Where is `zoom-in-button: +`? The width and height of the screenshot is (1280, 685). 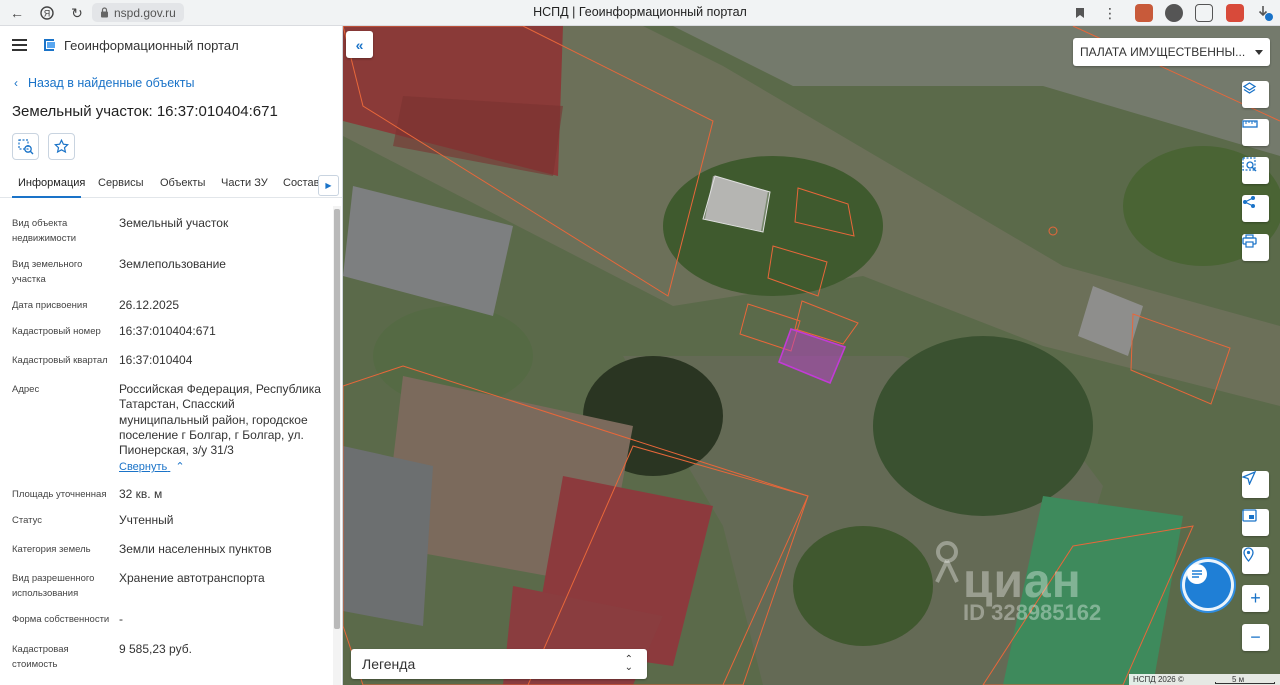 zoom-in-button: + is located at coordinates (1255, 598).